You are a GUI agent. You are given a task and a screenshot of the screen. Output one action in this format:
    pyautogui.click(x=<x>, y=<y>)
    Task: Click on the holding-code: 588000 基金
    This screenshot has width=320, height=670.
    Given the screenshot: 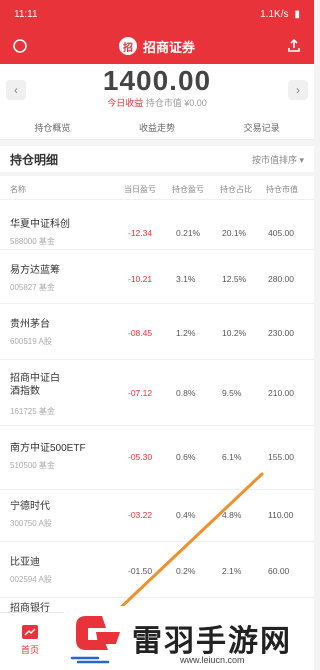 What is the action you would take?
    pyautogui.click(x=32, y=241)
    